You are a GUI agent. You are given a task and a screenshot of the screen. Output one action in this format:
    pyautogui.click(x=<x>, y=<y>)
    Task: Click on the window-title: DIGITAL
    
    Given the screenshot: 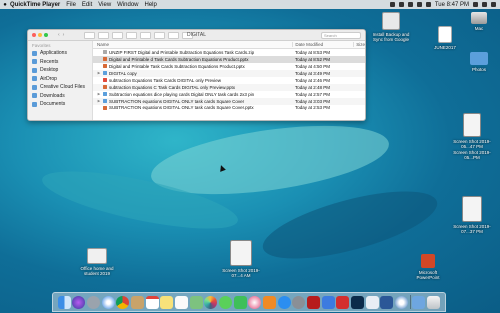 What is the action you would take?
    pyautogui.click(x=196, y=35)
    